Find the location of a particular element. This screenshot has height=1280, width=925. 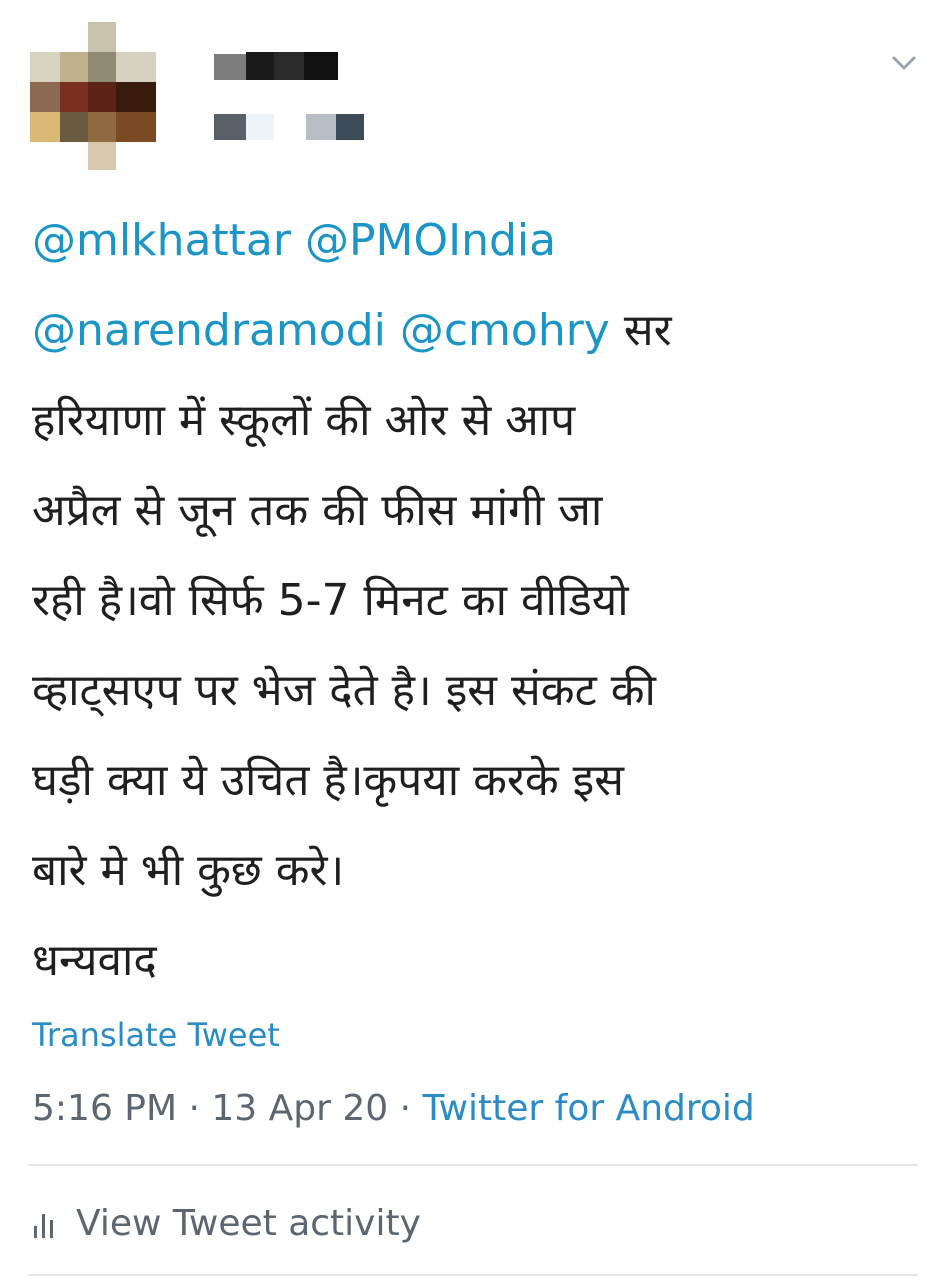

chevron-down-icon is located at coordinates (904, 65).